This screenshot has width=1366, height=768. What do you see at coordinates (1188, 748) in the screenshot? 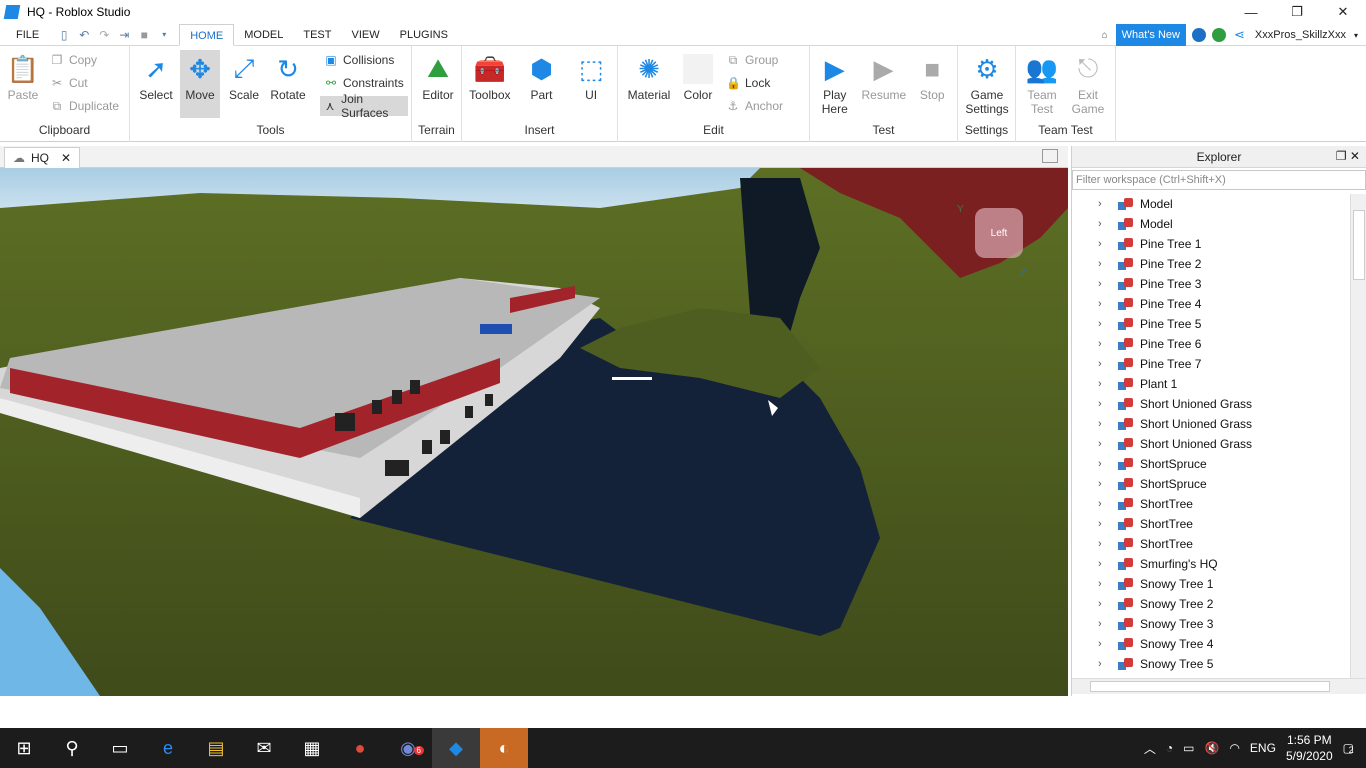
I see `battery-icon: ▭` at bounding box center [1188, 748].